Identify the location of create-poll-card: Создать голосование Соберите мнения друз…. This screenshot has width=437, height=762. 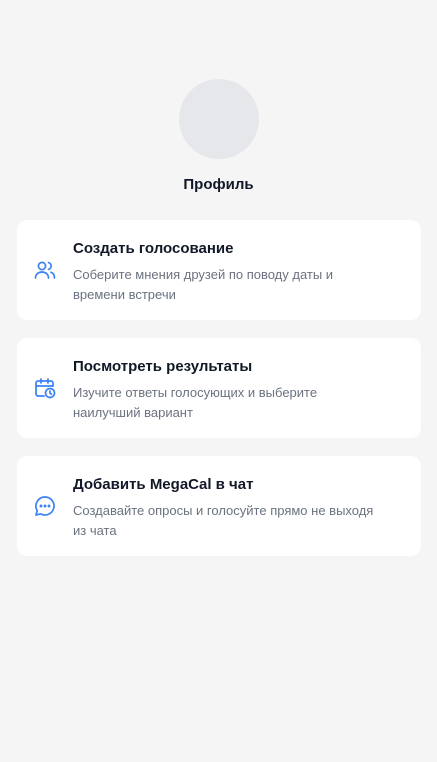
(219, 270).